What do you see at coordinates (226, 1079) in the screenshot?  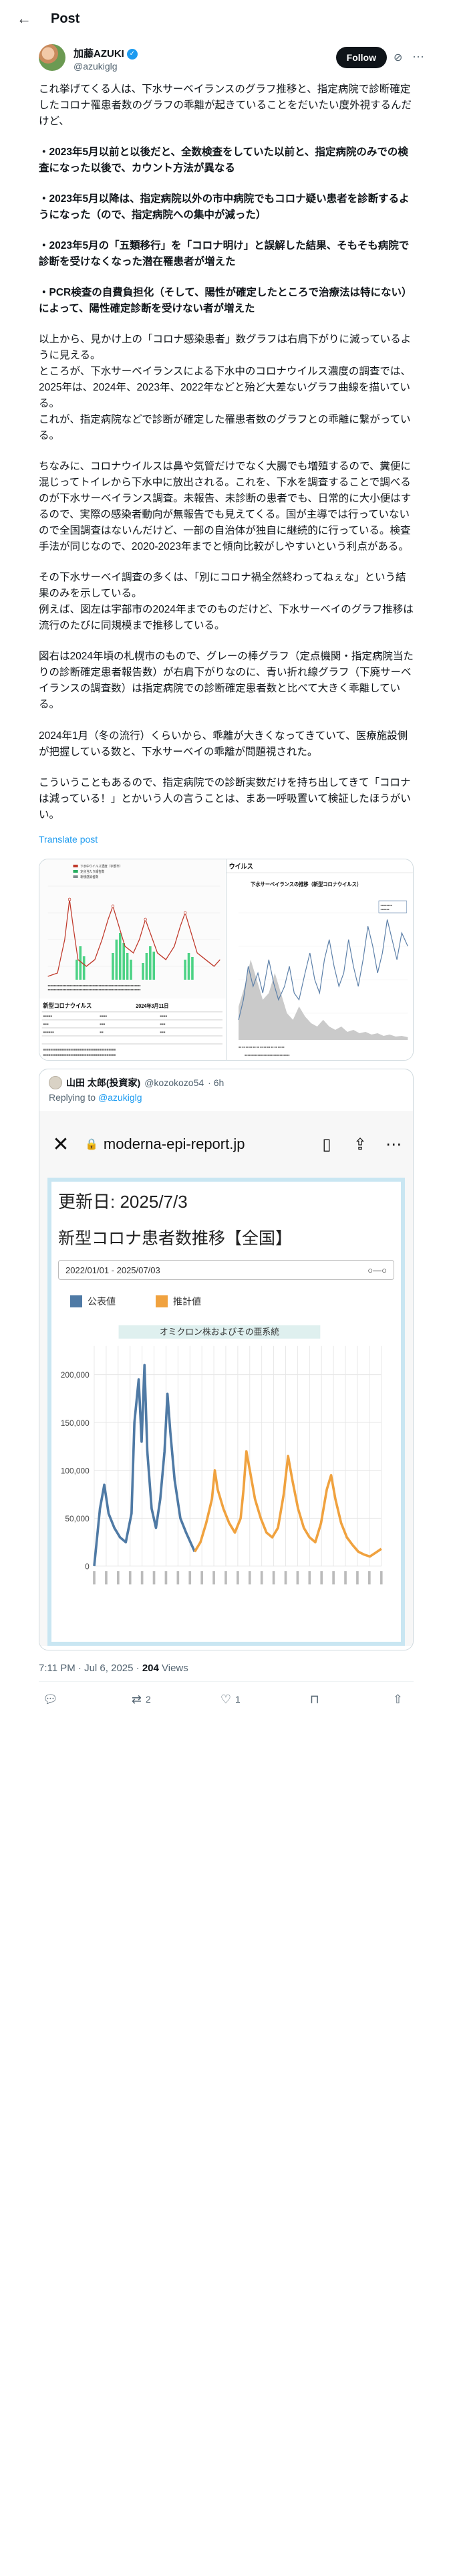 I see `quote-author-row: 山田 太郎(投資家) @kozokozo54 · 6h` at bounding box center [226, 1079].